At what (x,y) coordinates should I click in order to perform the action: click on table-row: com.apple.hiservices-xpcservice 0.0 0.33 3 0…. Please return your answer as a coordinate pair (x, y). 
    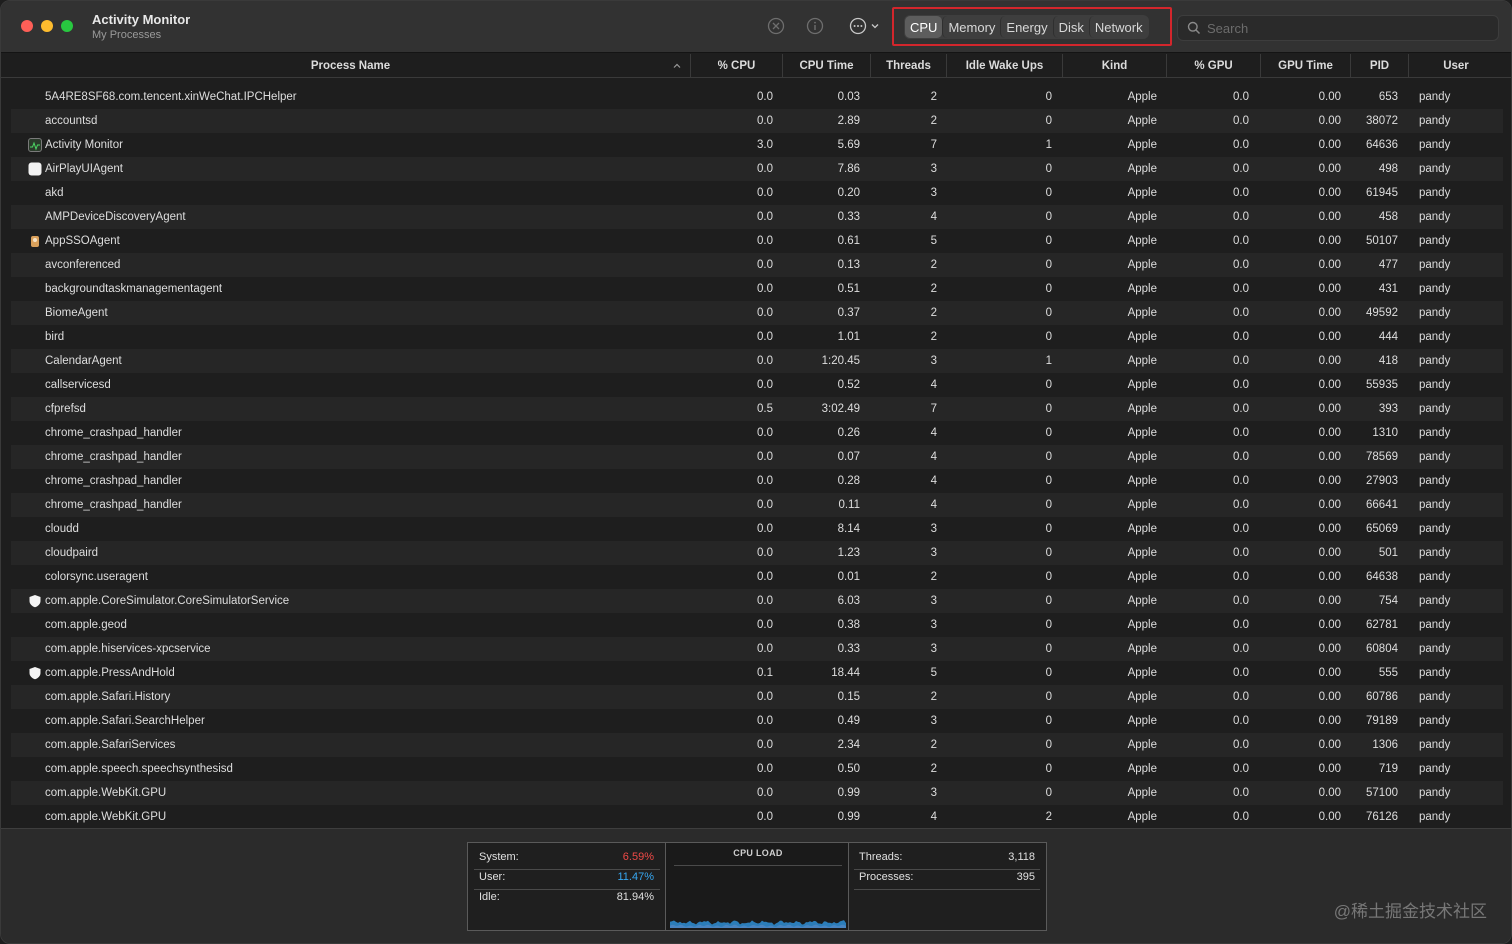
    Looking at the image, I should click on (757, 649).